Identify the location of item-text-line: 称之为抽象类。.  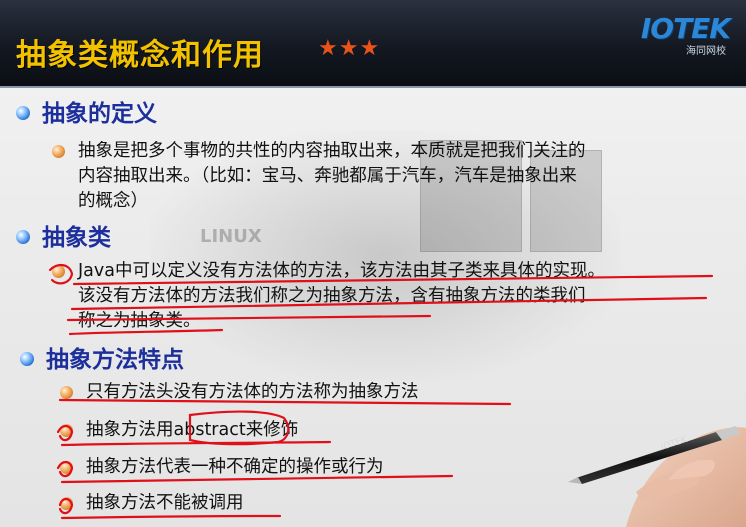
(139, 321).